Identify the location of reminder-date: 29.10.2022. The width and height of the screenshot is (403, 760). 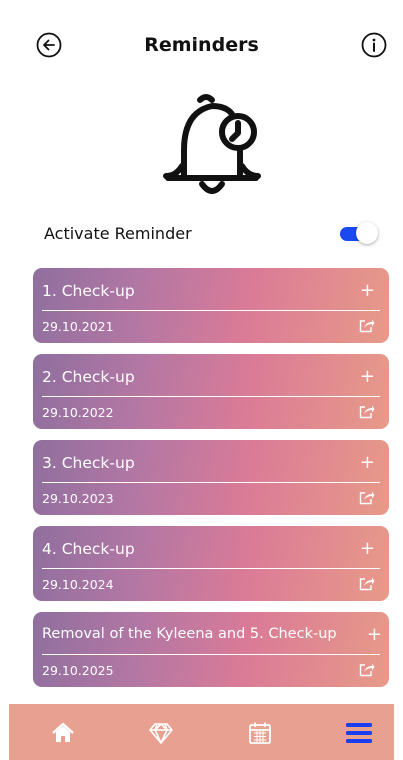
(78, 412).